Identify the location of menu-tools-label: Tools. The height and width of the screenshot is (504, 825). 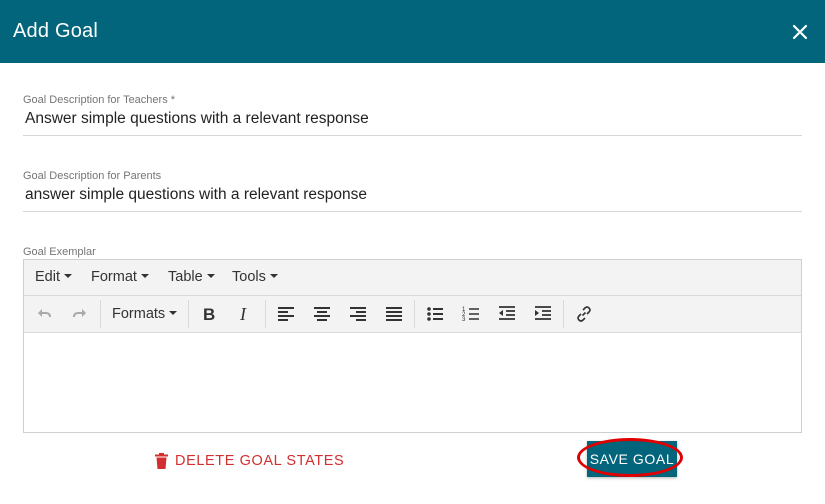
(249, 277).